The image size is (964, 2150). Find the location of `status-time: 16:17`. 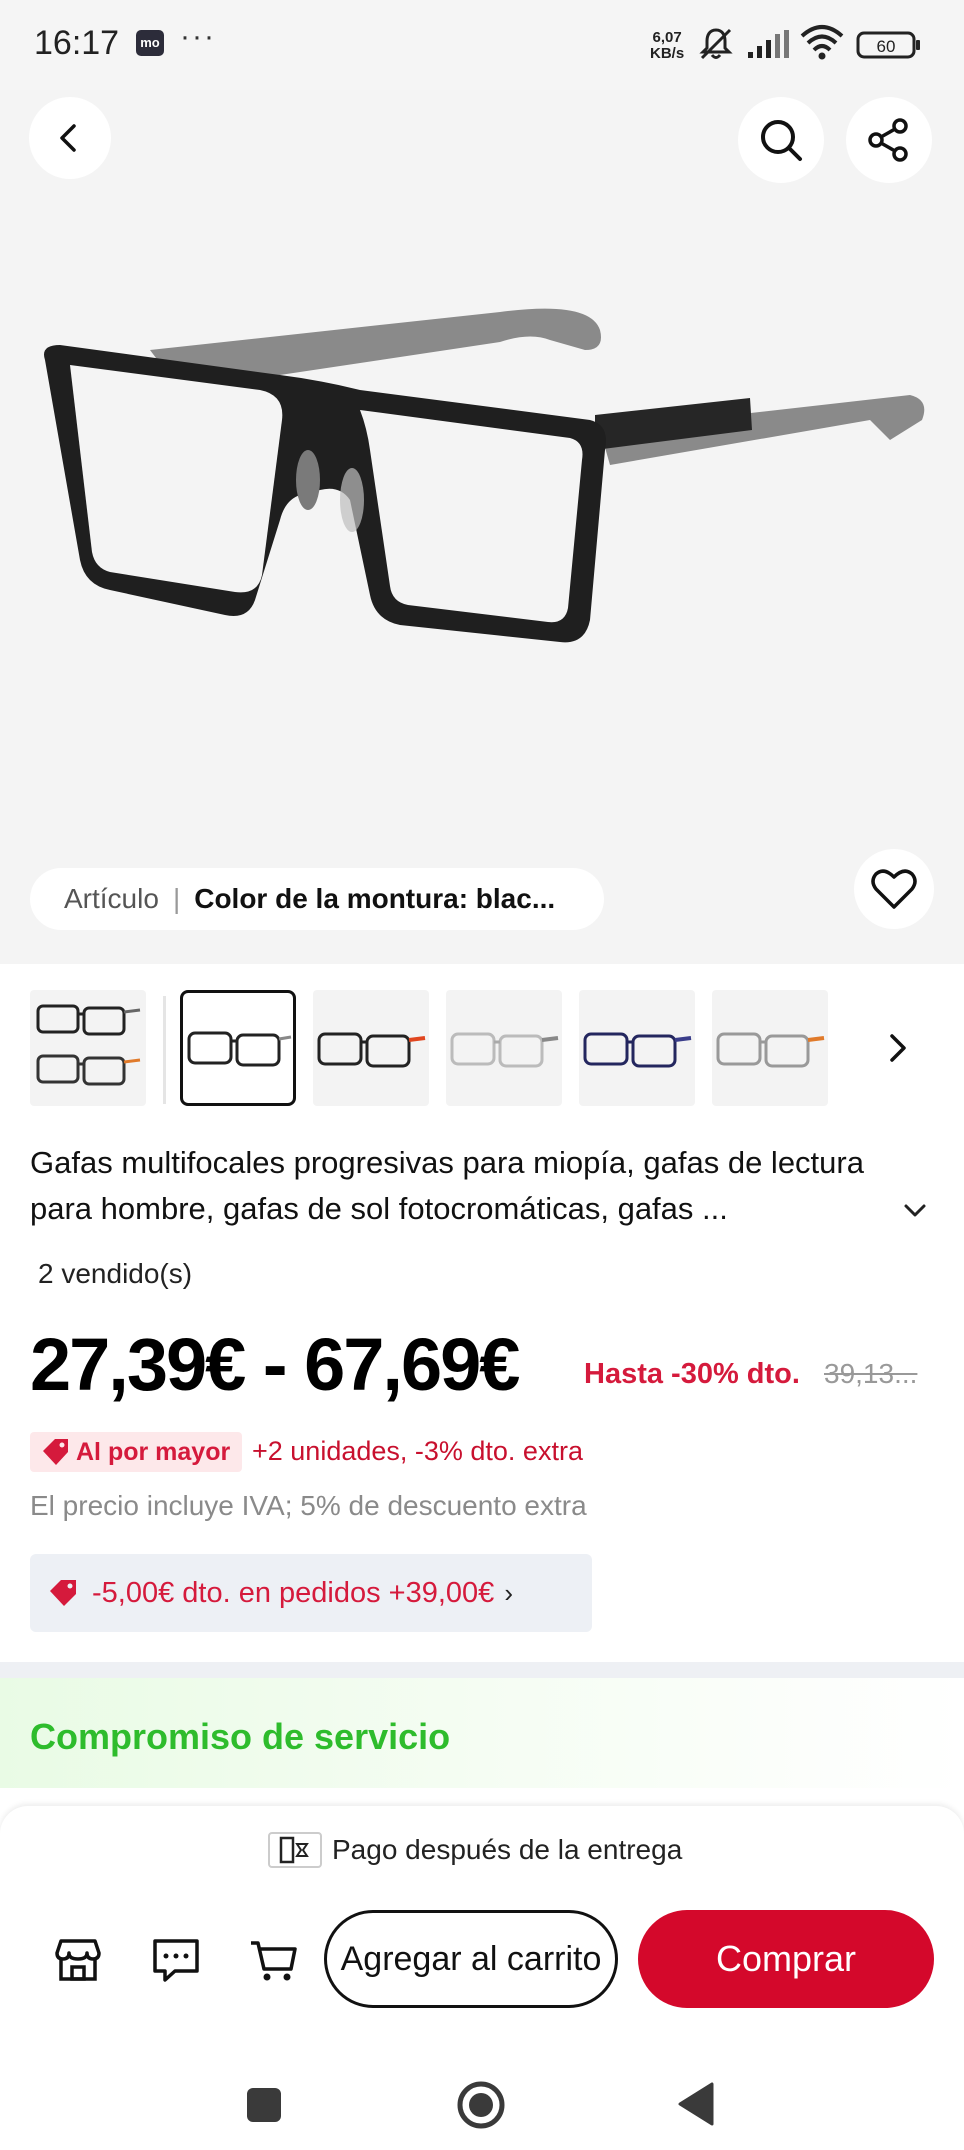

status-time: 16:17 is located at coordinates (77, 43).